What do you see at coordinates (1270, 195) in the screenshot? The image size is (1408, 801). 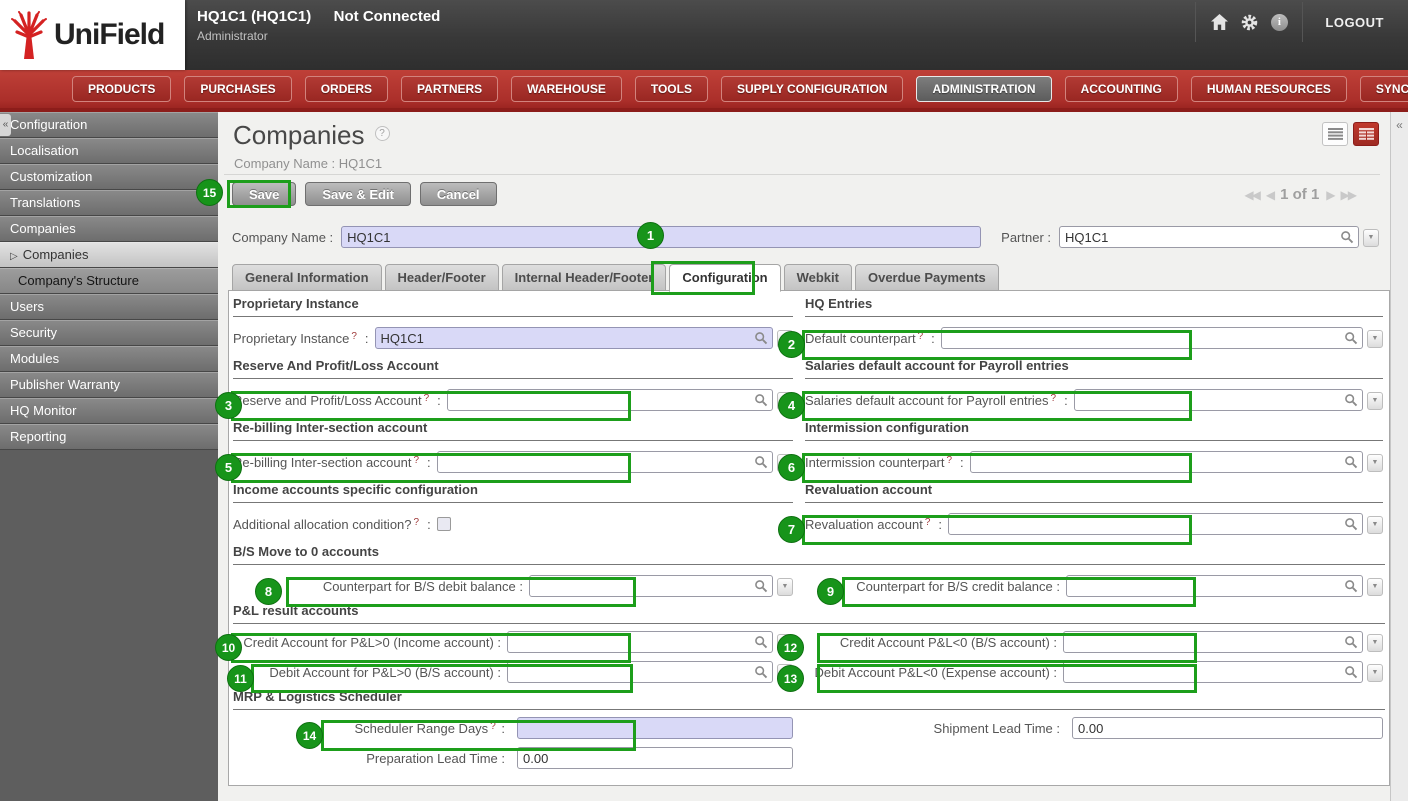 I see `prev-page-icon: ◀` at bounding box center [1270, 195].